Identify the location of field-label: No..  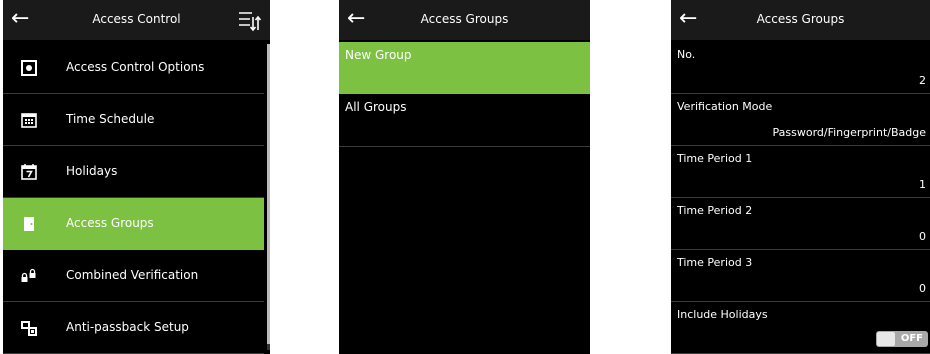
(686, 54).